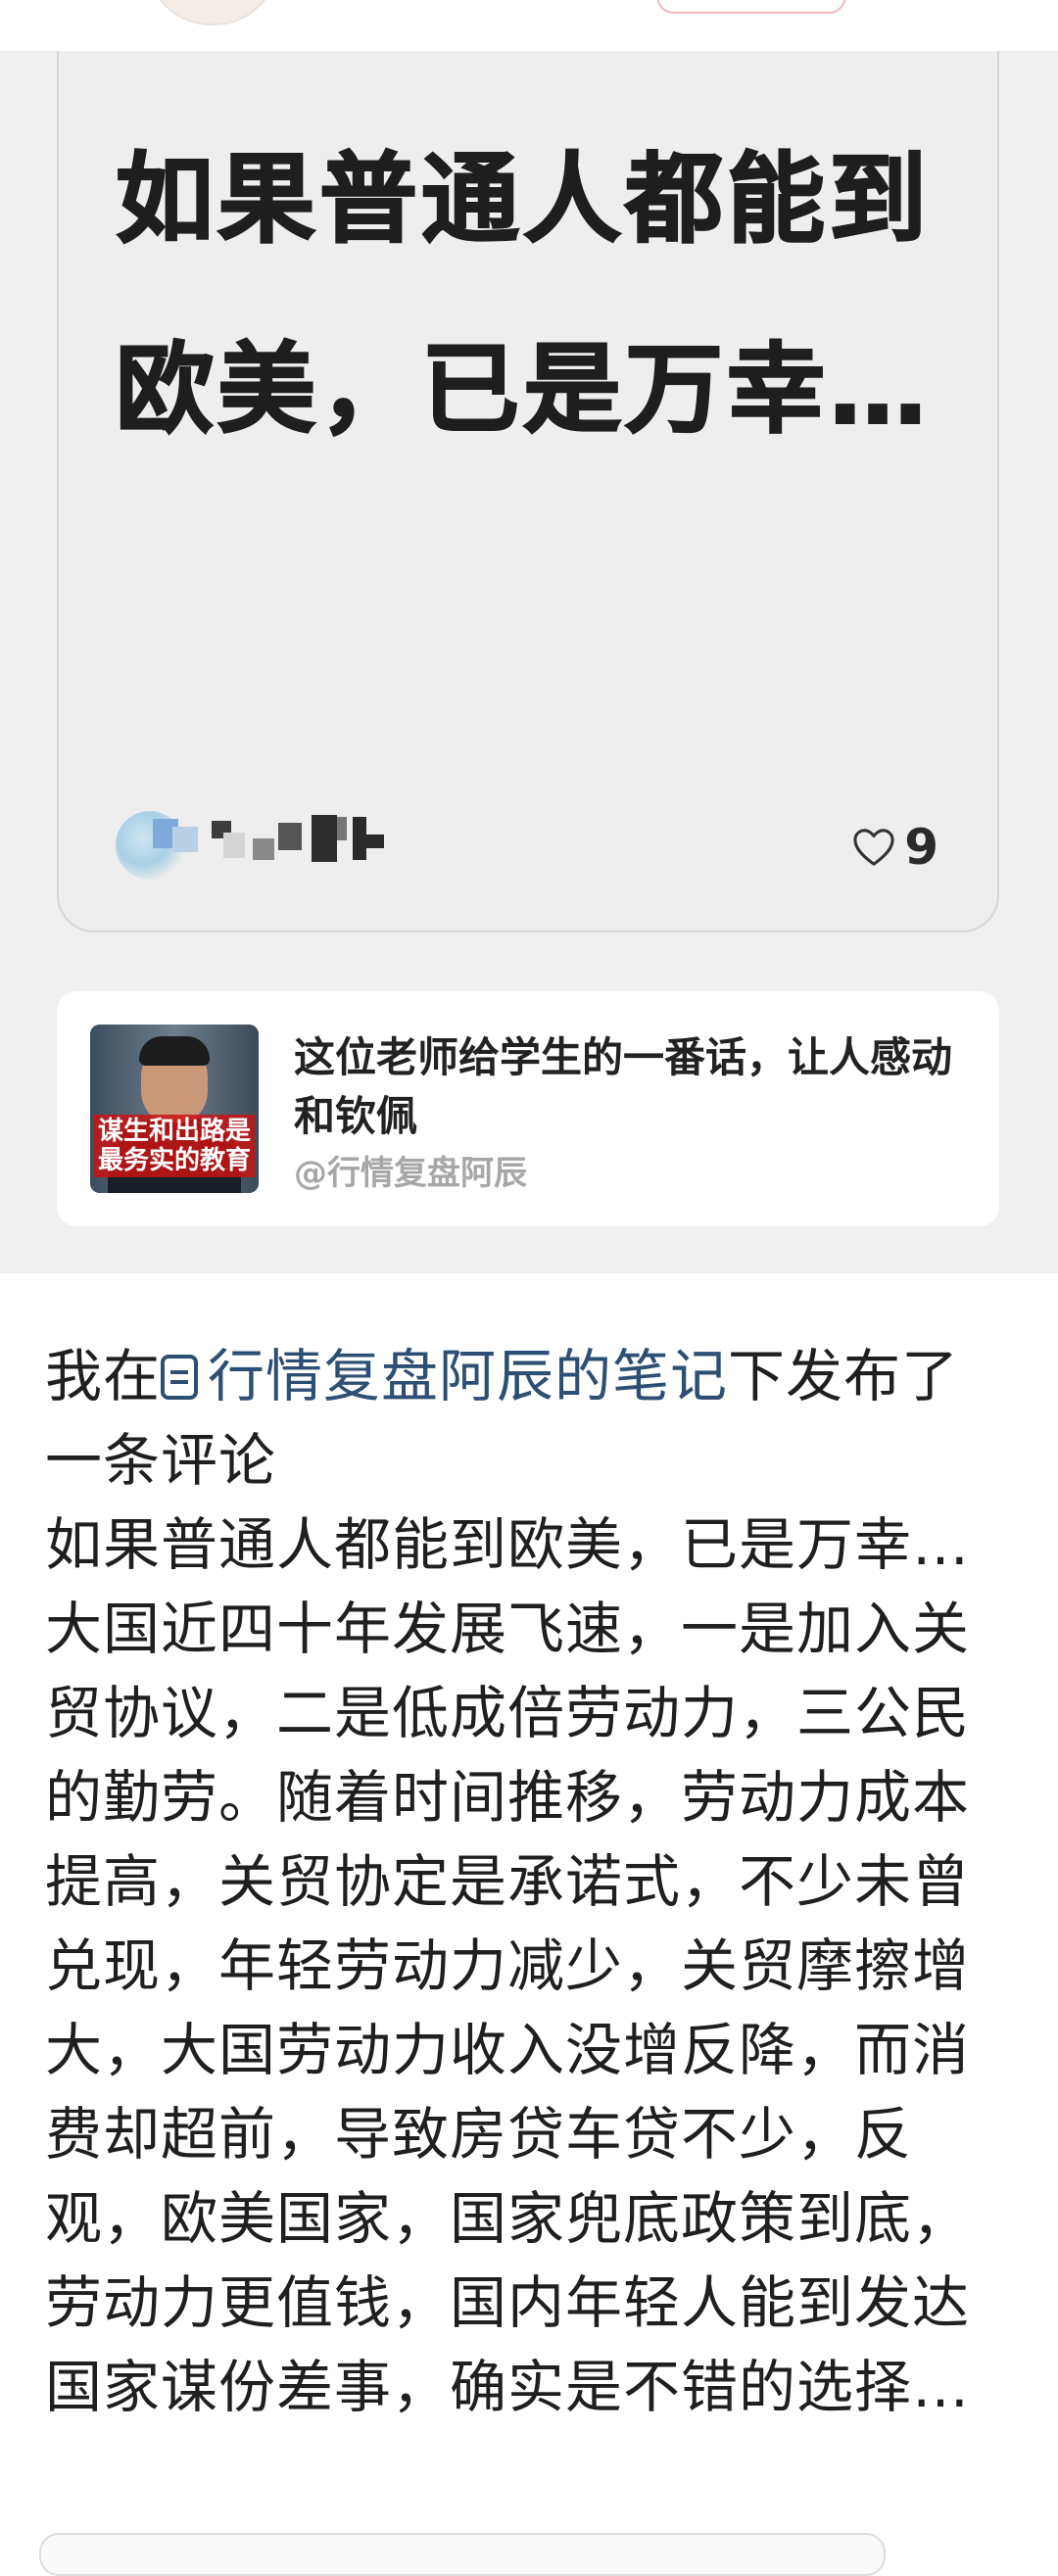 This screenshot has height=2576, width=1058. What do you see at coordinates (410, 1174) in the screenshot?
I see `referenced-note-author: @行情复盘阿辰` at bounding box center [410, 1174].